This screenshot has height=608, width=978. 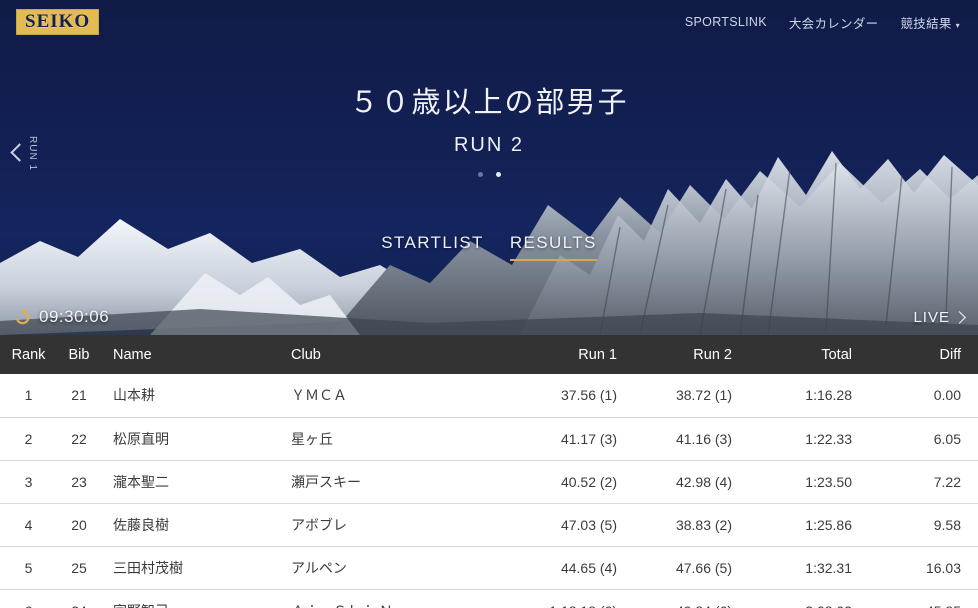 What do you see at coordinates (79, 481) in the screenshot?
I see `cell-bib: 23` at bounding box center [79, 481].